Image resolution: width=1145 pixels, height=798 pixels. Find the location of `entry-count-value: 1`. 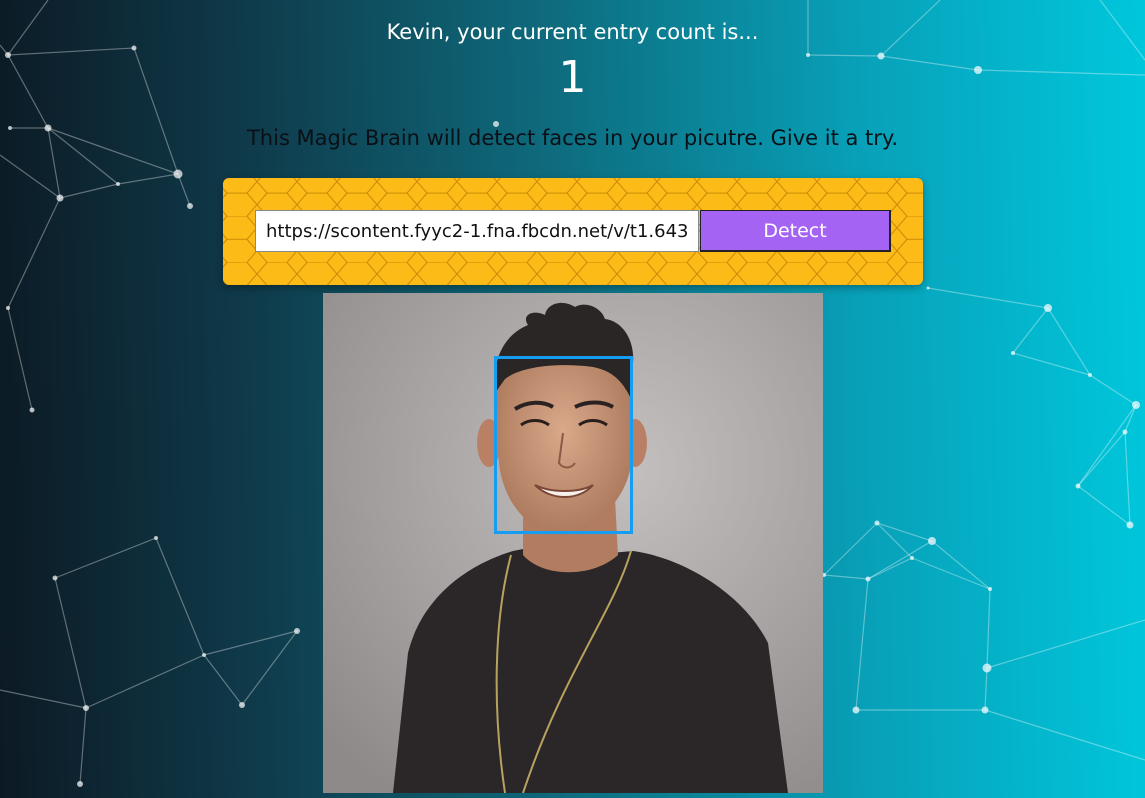

entry-count-value: 1 is located at coordinates (572, 77).